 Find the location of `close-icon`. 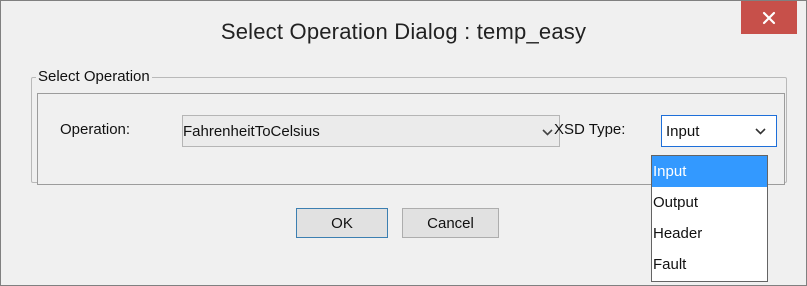

close-icon is located at coordinates (769, 17).